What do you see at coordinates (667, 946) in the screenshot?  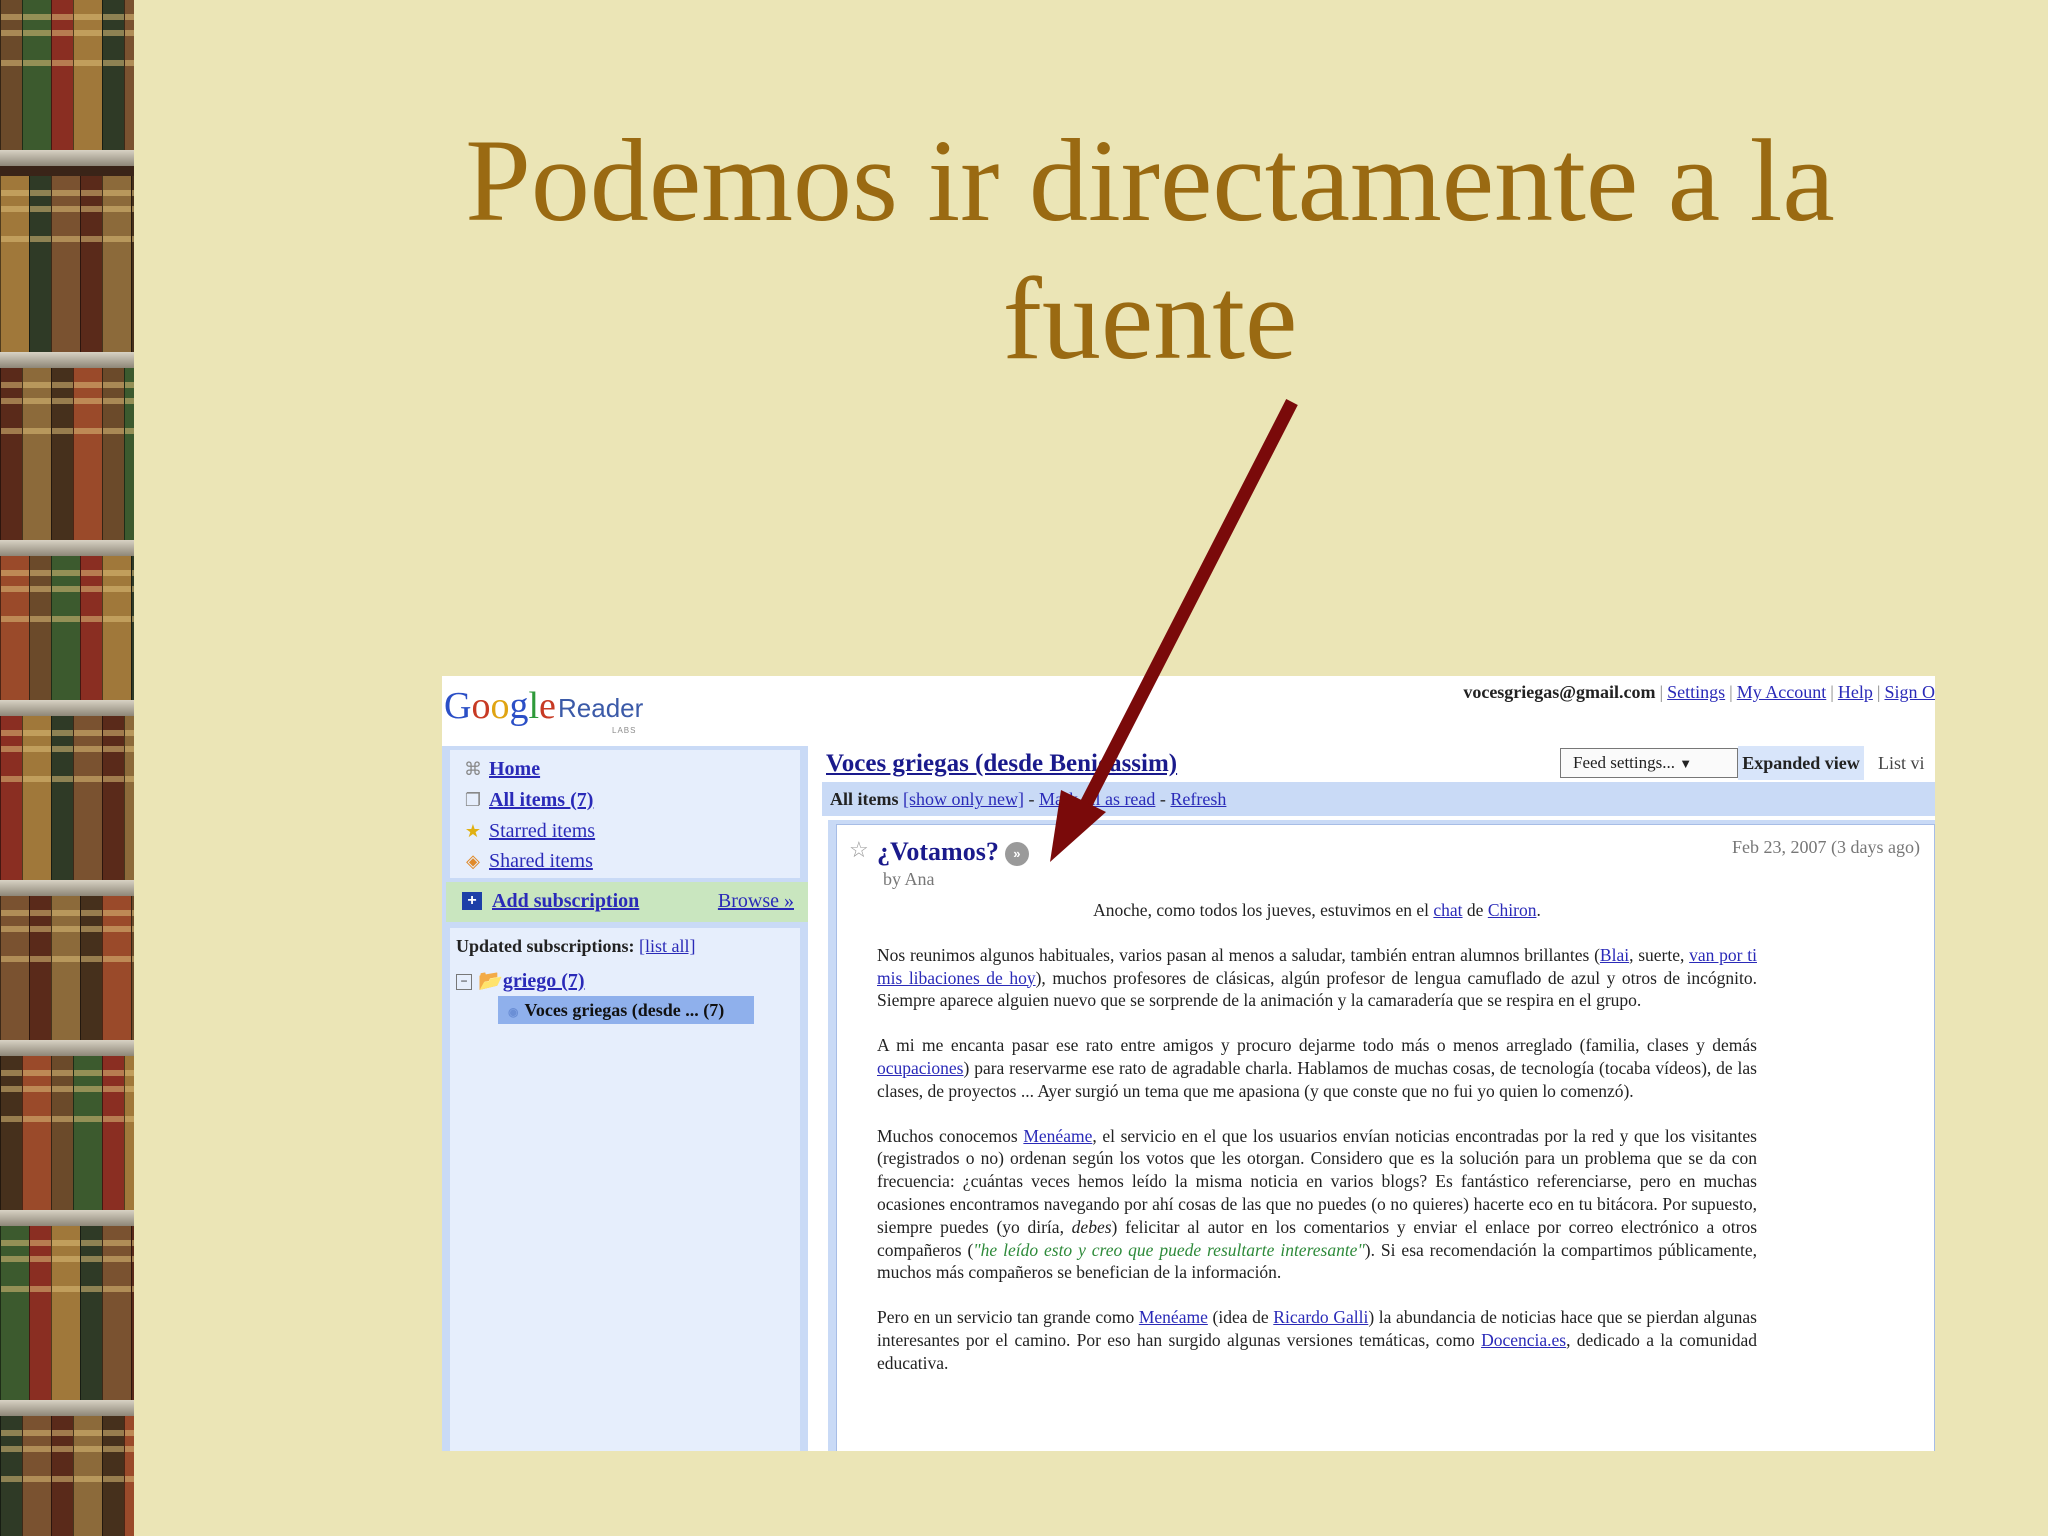 I see `list-all-link: [list all]` at bounding box center [667, 946].